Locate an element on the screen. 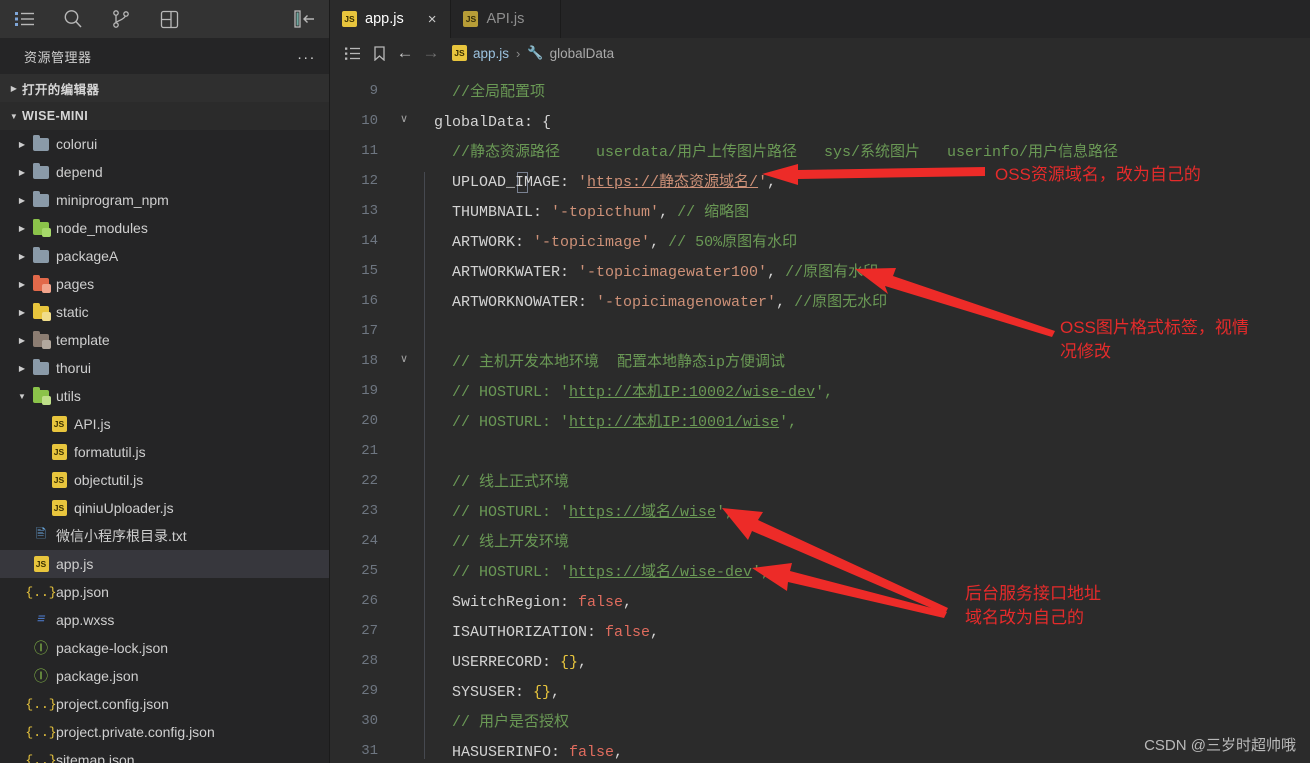 Image resolution: width=1310 pixels, height=763 pixels. code-token: // 缩略图 is located at coordinates (713, 212).